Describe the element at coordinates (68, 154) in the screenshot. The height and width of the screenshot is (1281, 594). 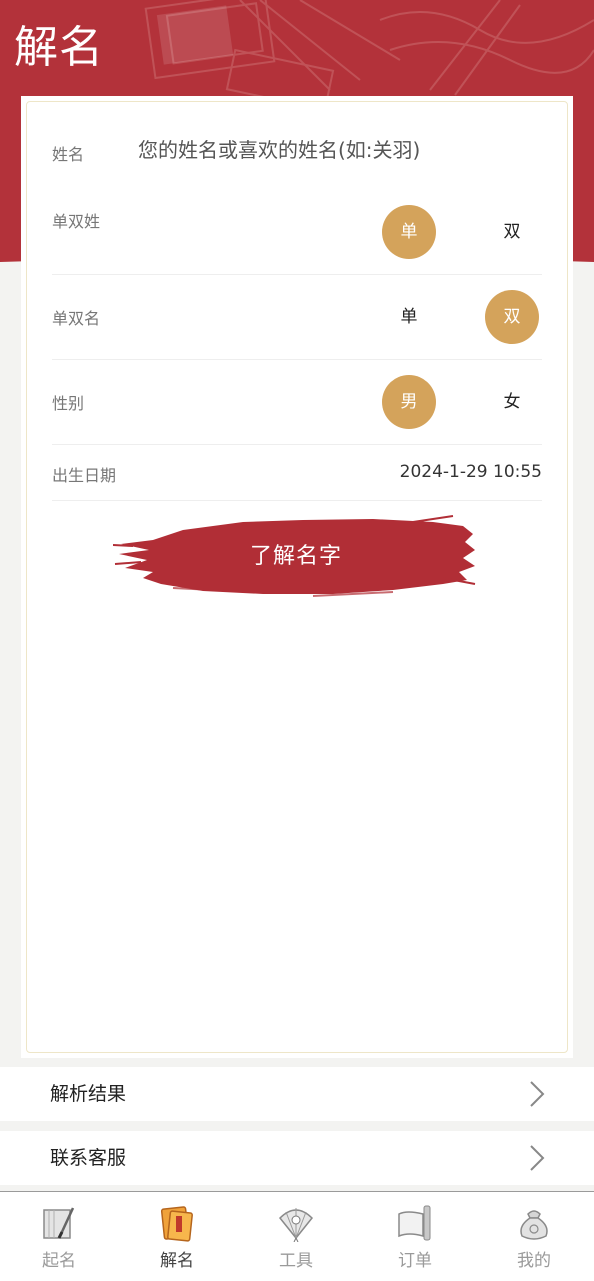
I see `name-label: 姓名` at that location.